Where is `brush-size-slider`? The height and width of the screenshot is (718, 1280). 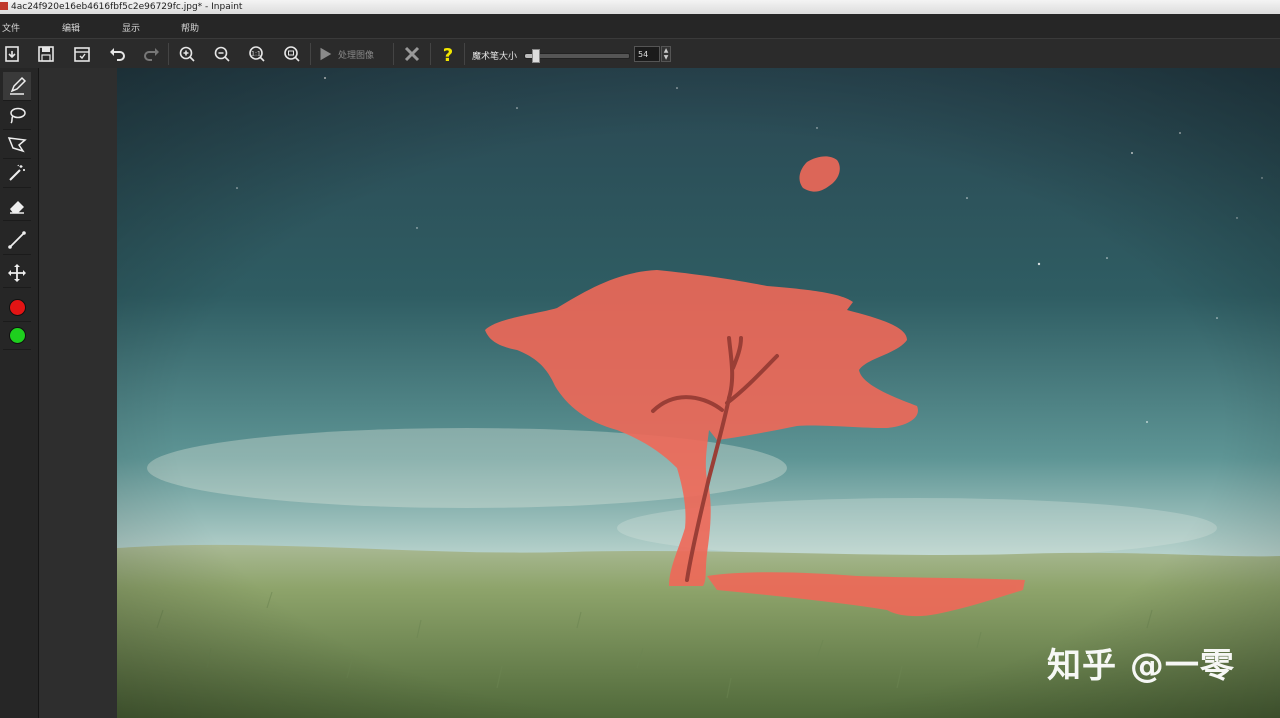
brush-size-slider is located at coordinates (577, 56).